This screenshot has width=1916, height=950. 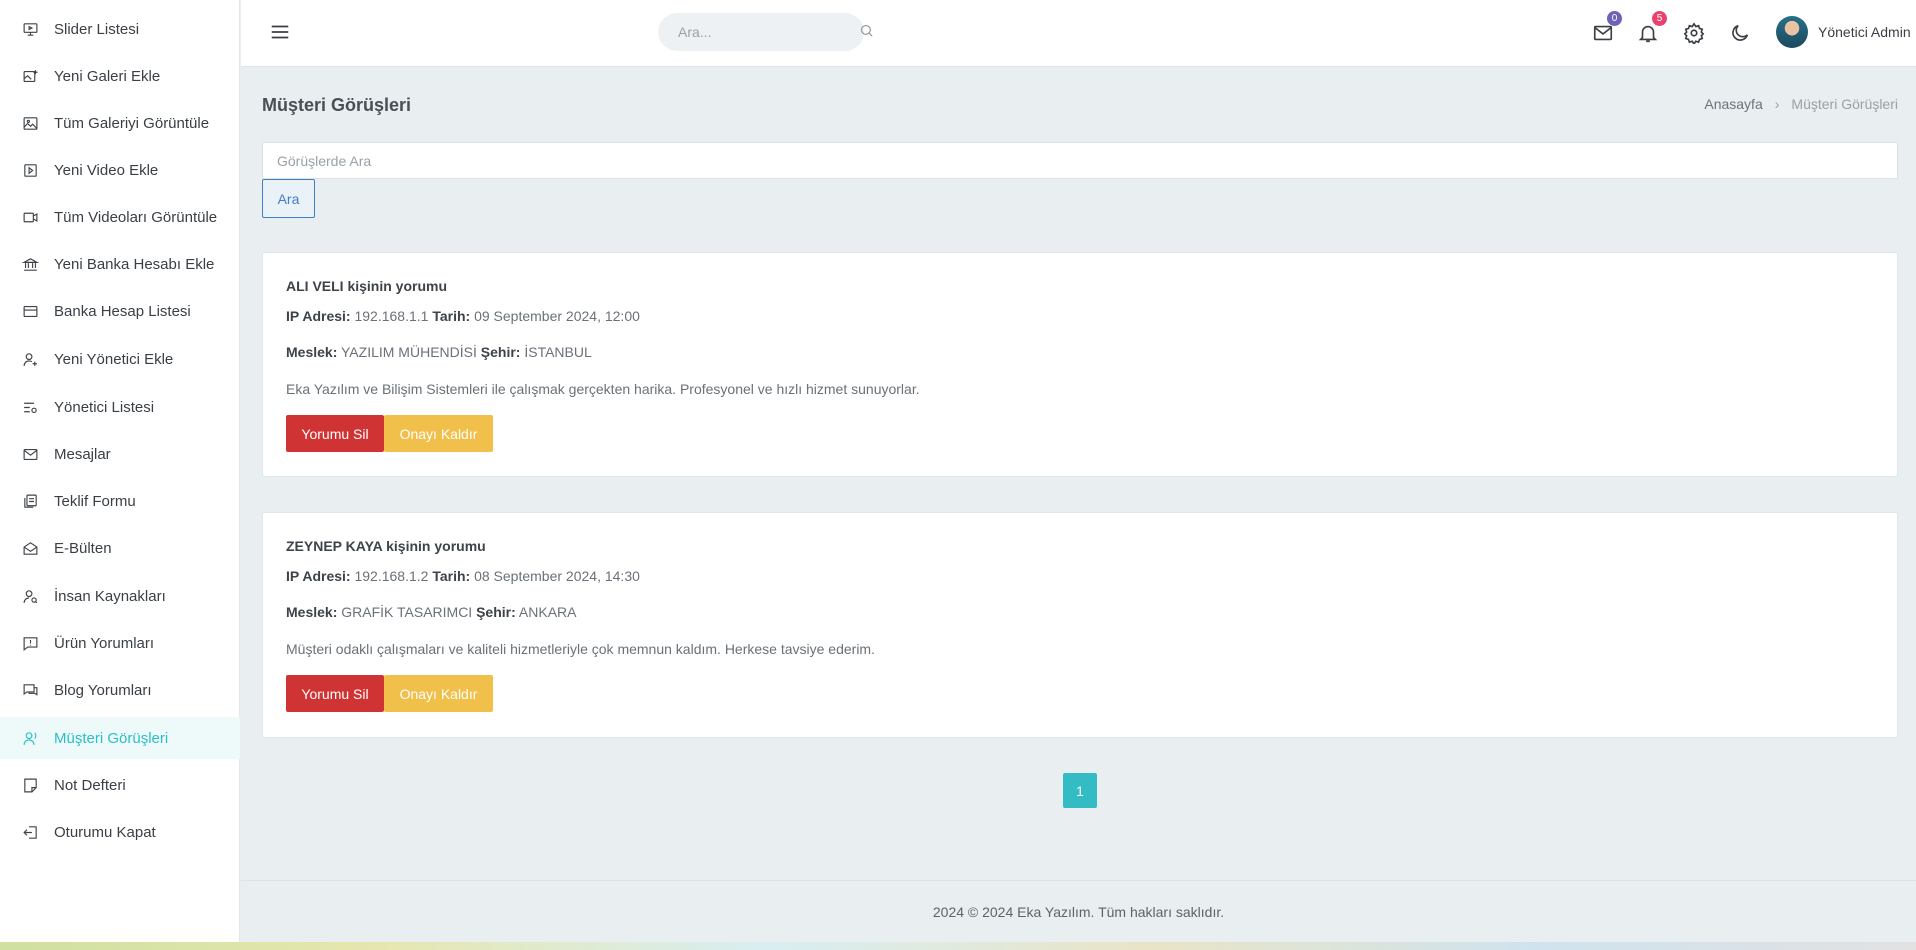 What do you see at coordinates (82, 454) in the screenshot?
I see `sidebar-item-label: Mesajlar` at bounding box center [82, 454].